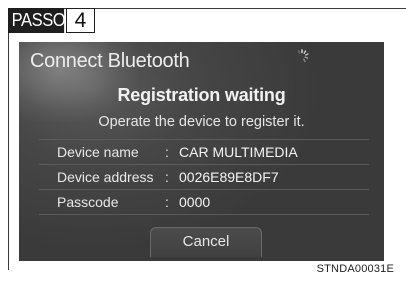  Describe the element at coordinates (8, 139) in the screenshot. I see `page-frame-left` at that location.